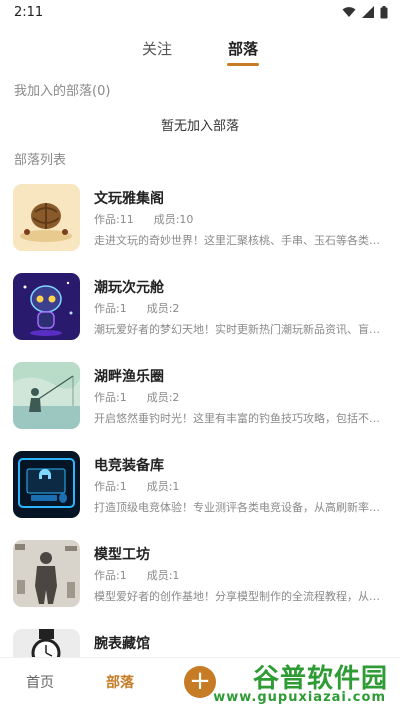 This screenshot has height=712, width=400. I want to click on model-image, so click(46, 573).